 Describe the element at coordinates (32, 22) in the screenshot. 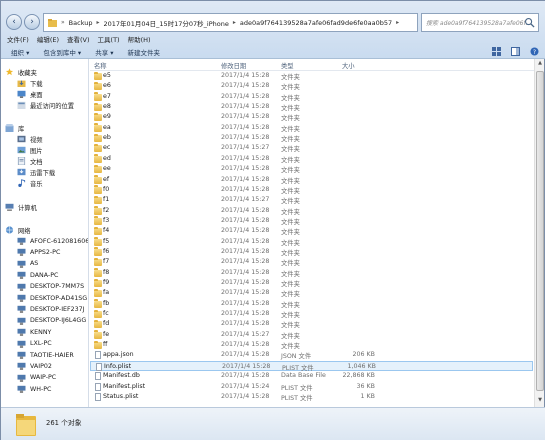

I see `forward-button: ›` at that location.